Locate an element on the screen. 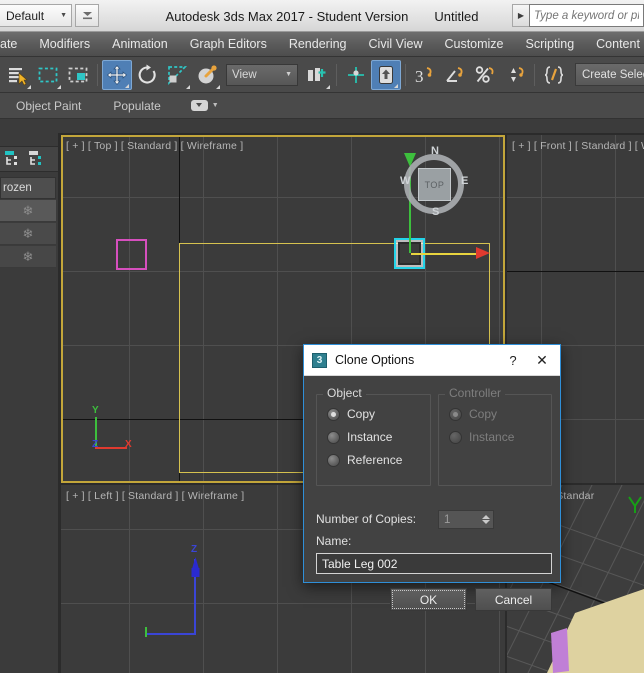 The width and height of the screenshot is (644, 673). workspace-dropdown: Default ▼ is located at coordinates (36, 15).